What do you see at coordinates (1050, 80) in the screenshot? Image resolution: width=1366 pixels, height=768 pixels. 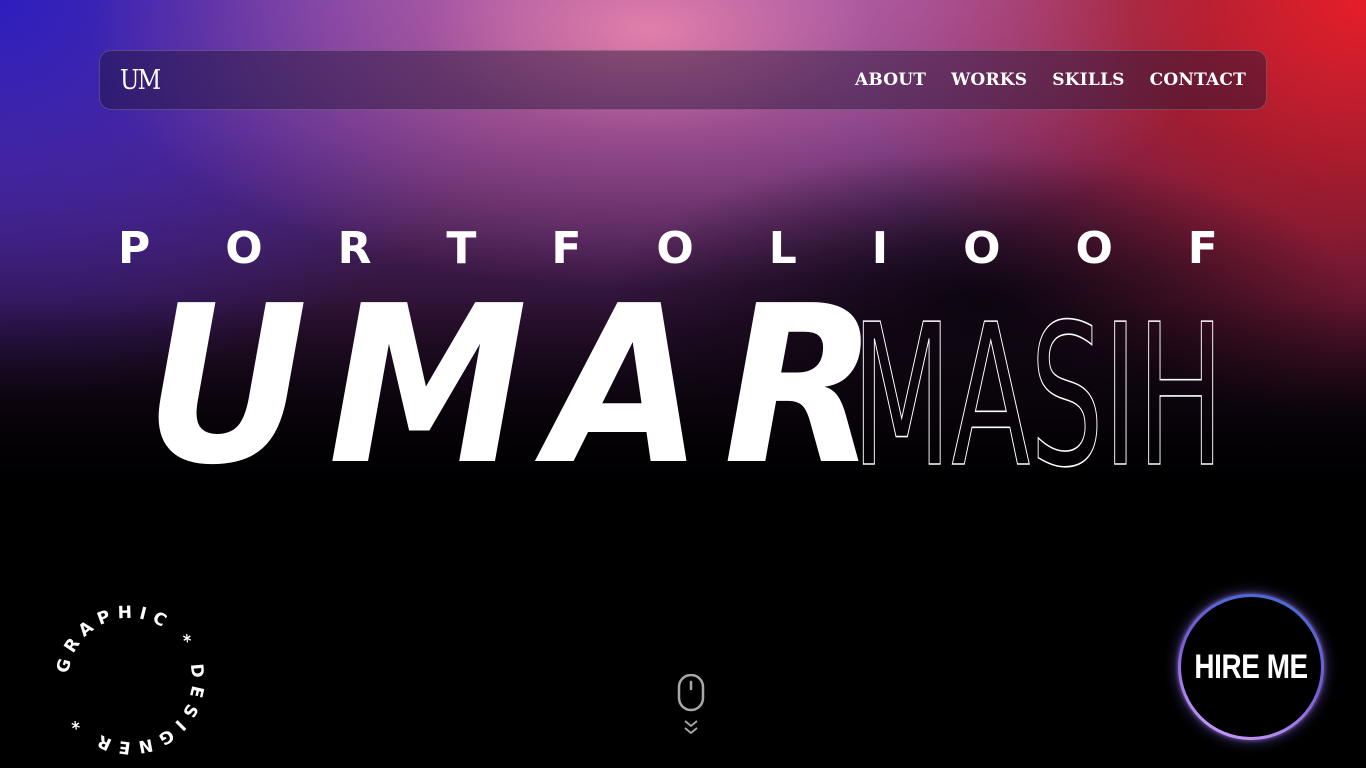 I see `nav-links: ABOUT WORKS SKILLS CONTACT` at bounding box center [1050, 80].